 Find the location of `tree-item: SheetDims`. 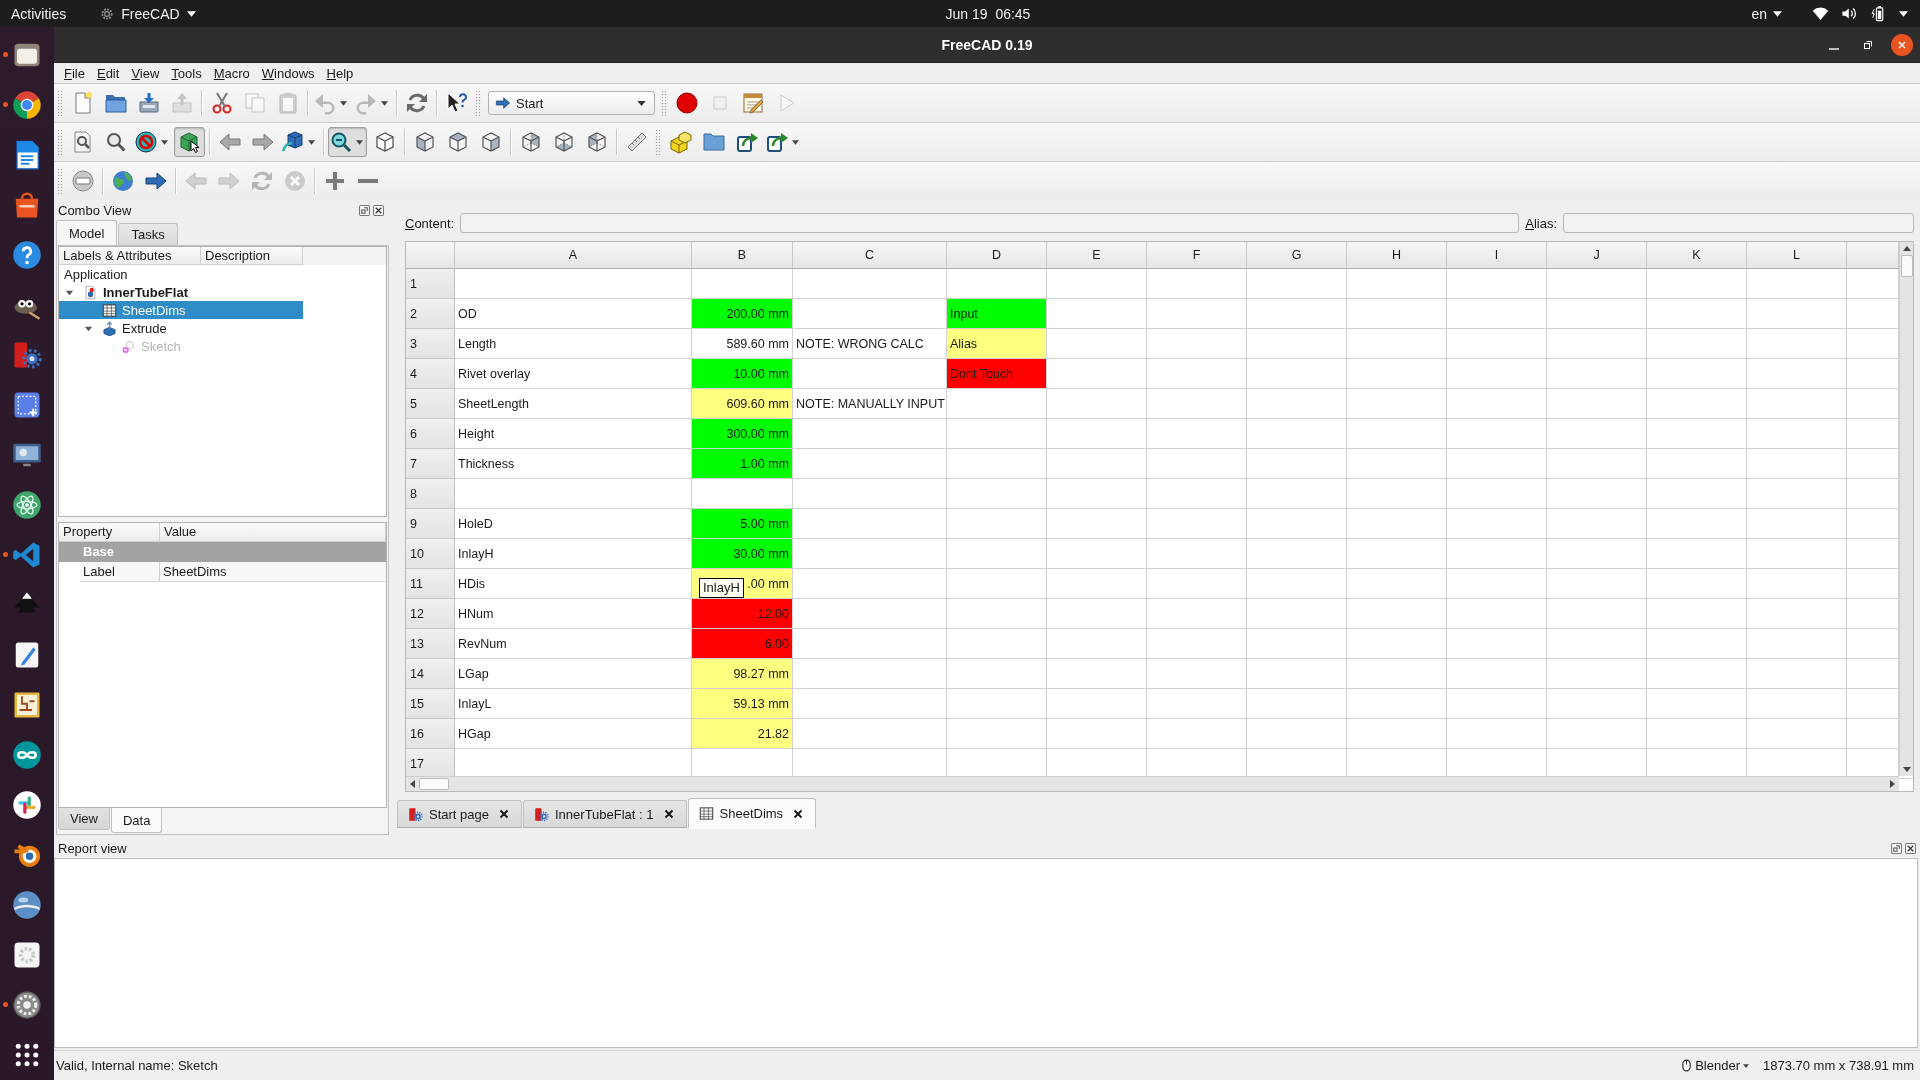

tree-item: SheetDims is located at coordinates (181, 310).